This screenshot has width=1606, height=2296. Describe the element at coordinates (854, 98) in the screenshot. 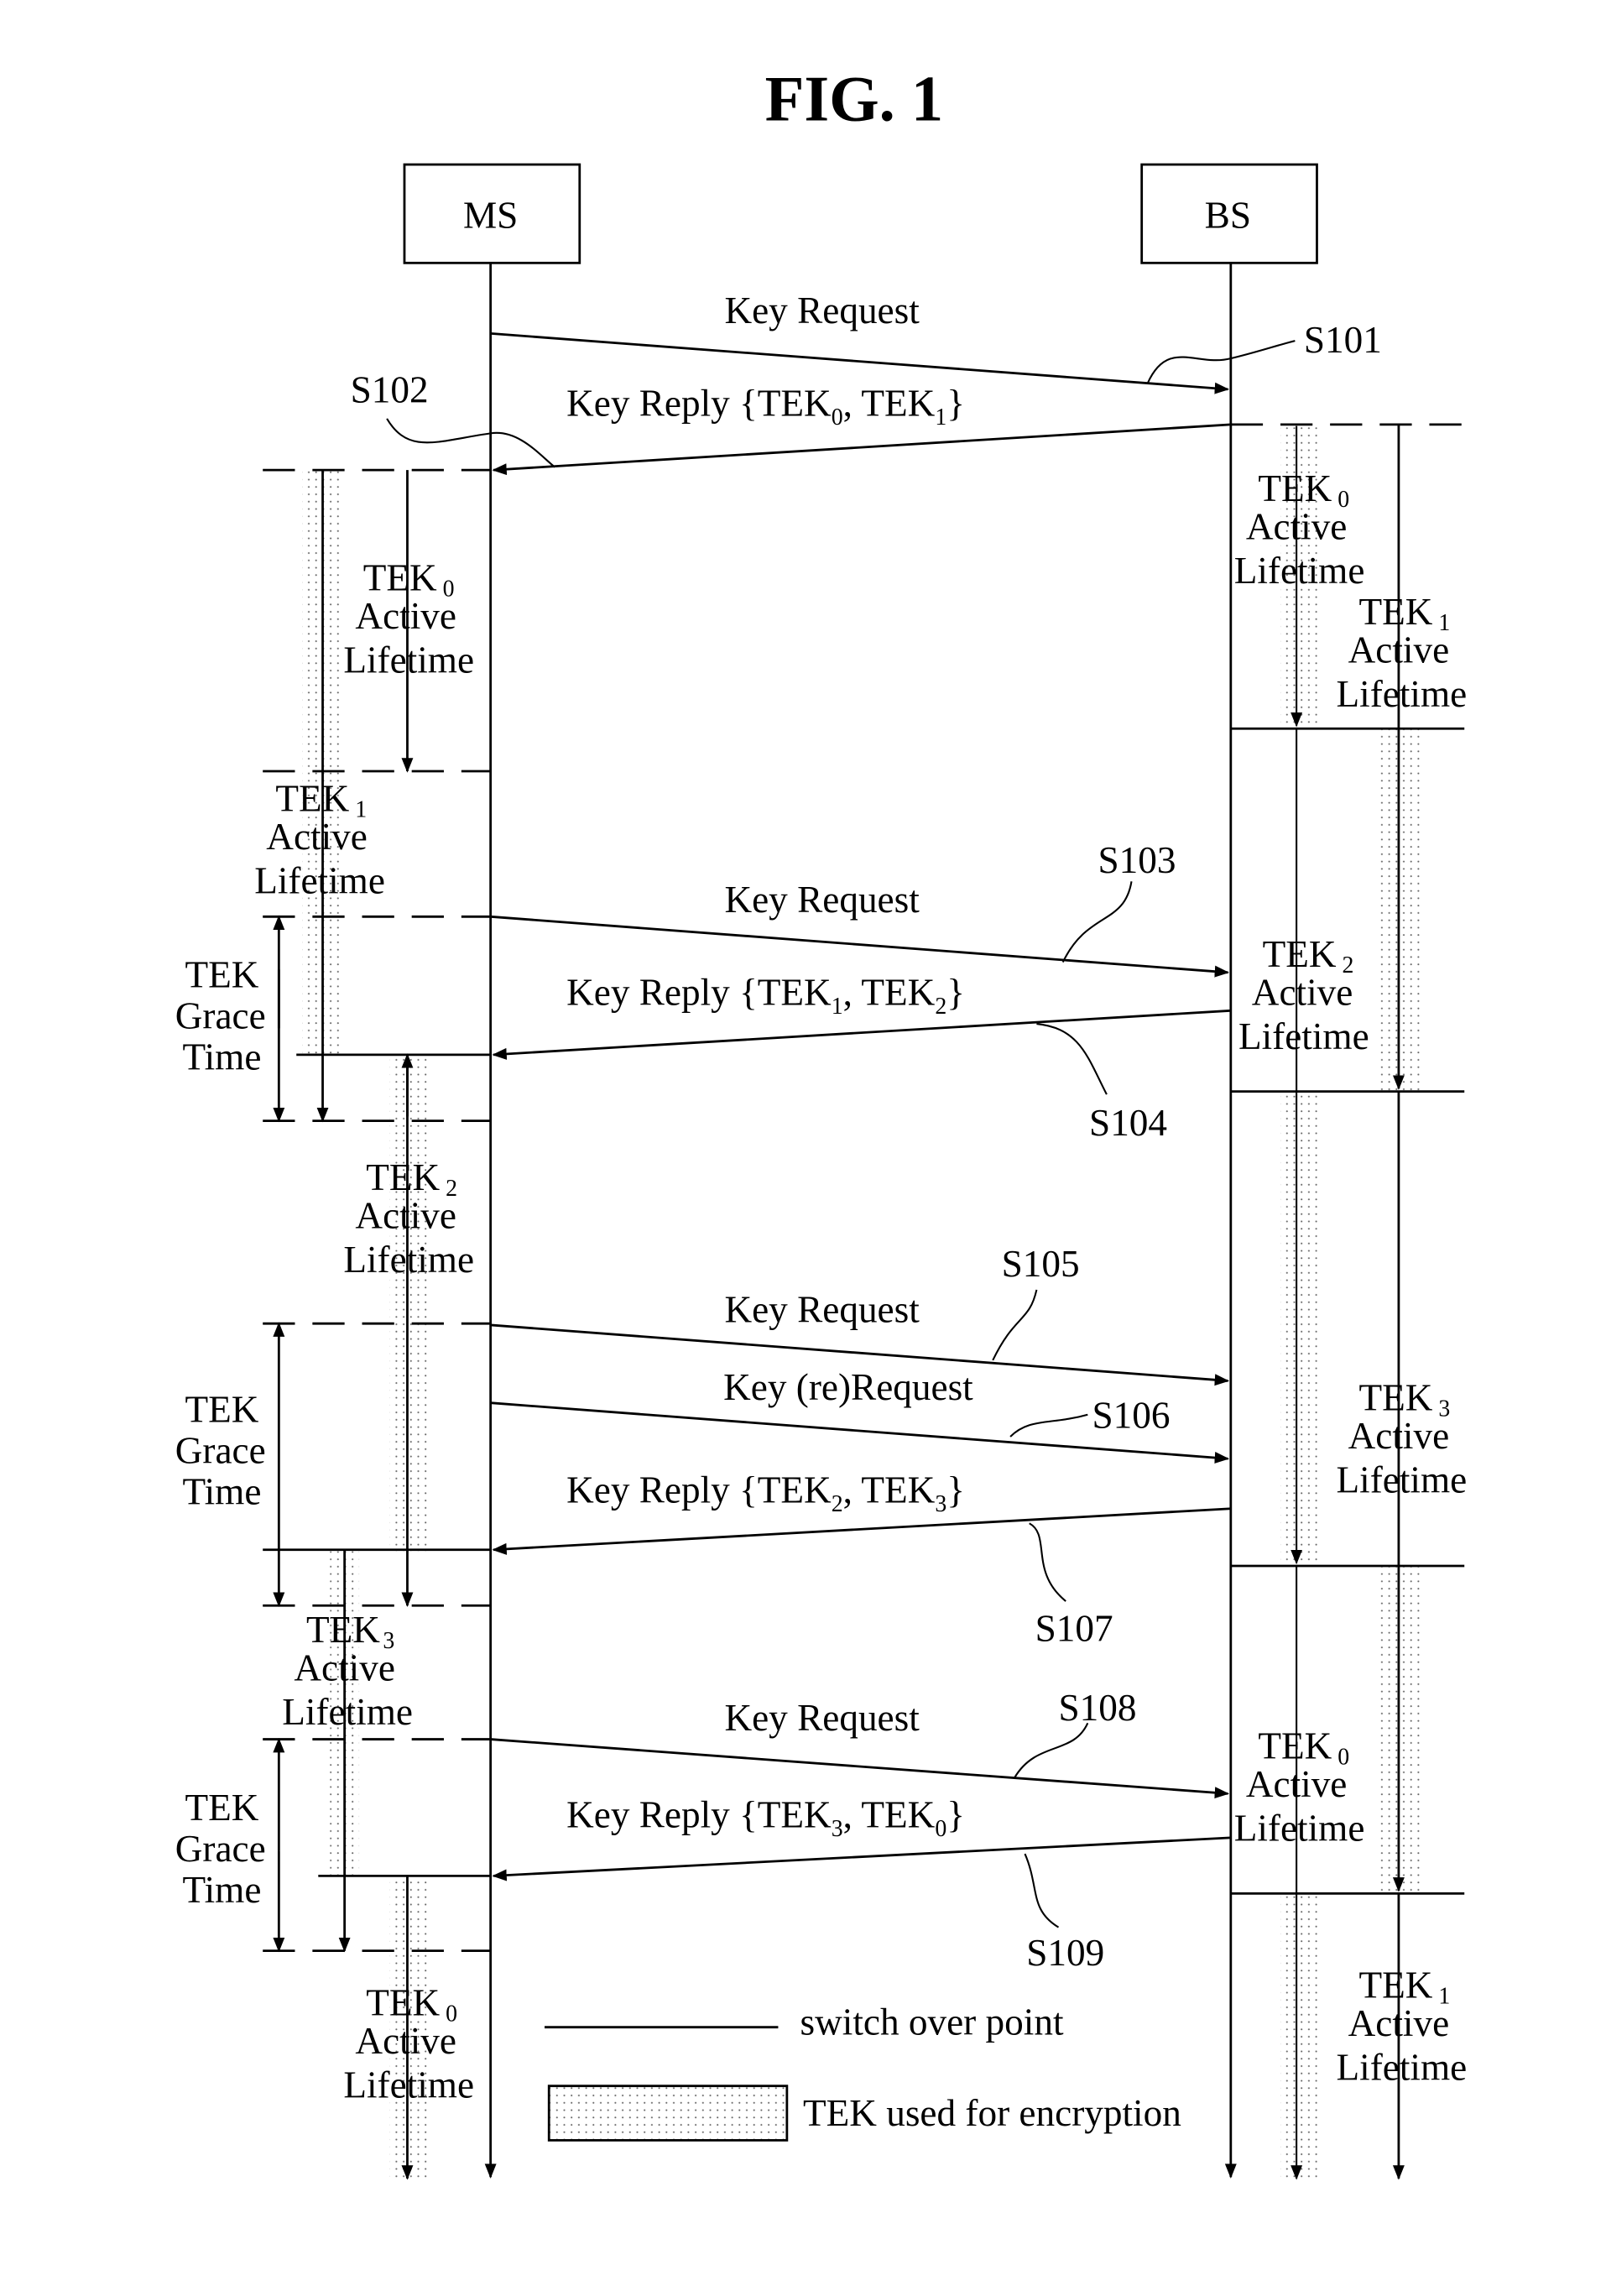

I see `figure-title: FIG. 1` at that location.